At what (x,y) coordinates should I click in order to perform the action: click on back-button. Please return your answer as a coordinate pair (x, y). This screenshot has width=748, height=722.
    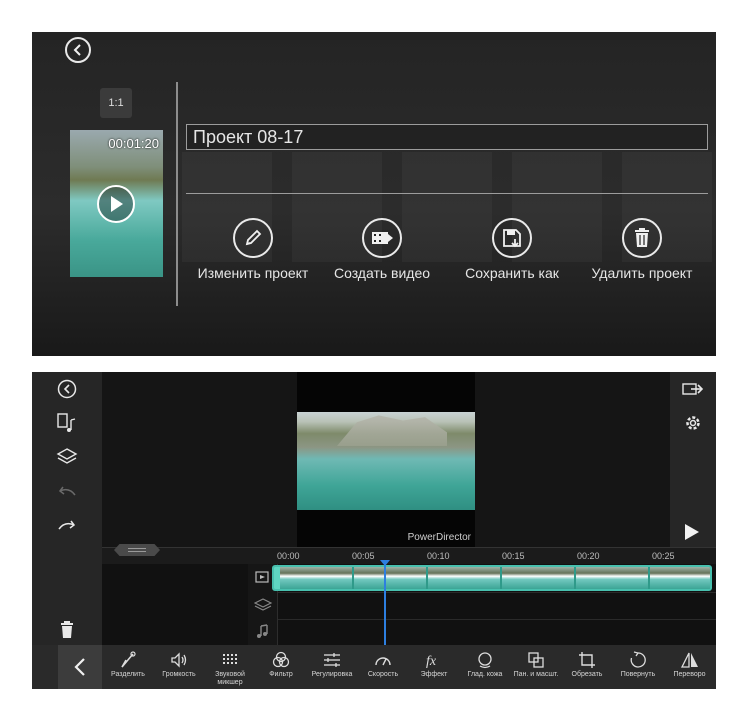
    Looking at the image, I should click on (78, 50).